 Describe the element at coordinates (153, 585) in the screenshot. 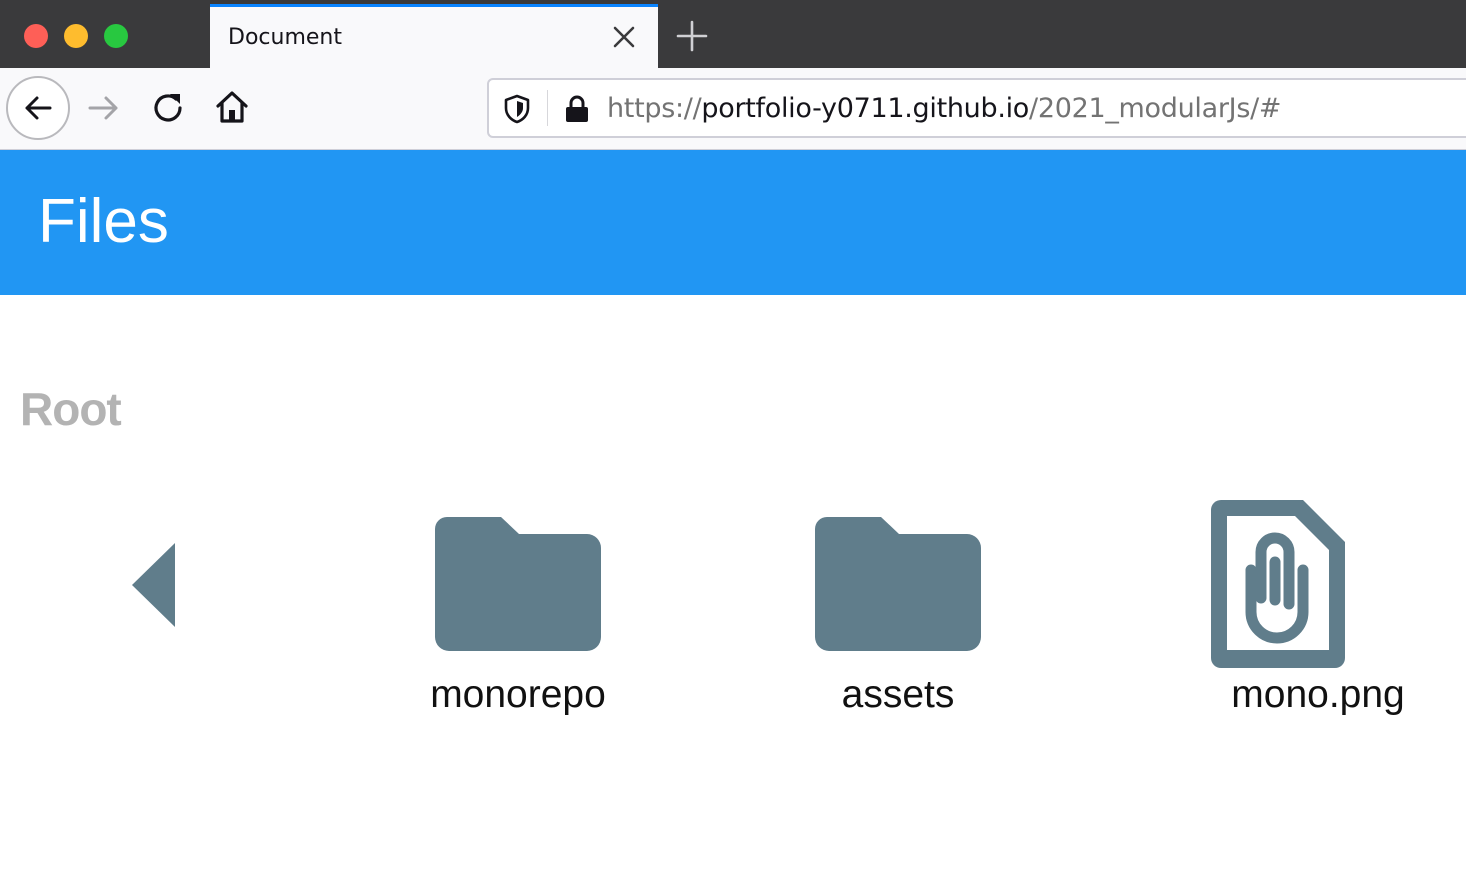

I see `triangle-left-icon` at that location.